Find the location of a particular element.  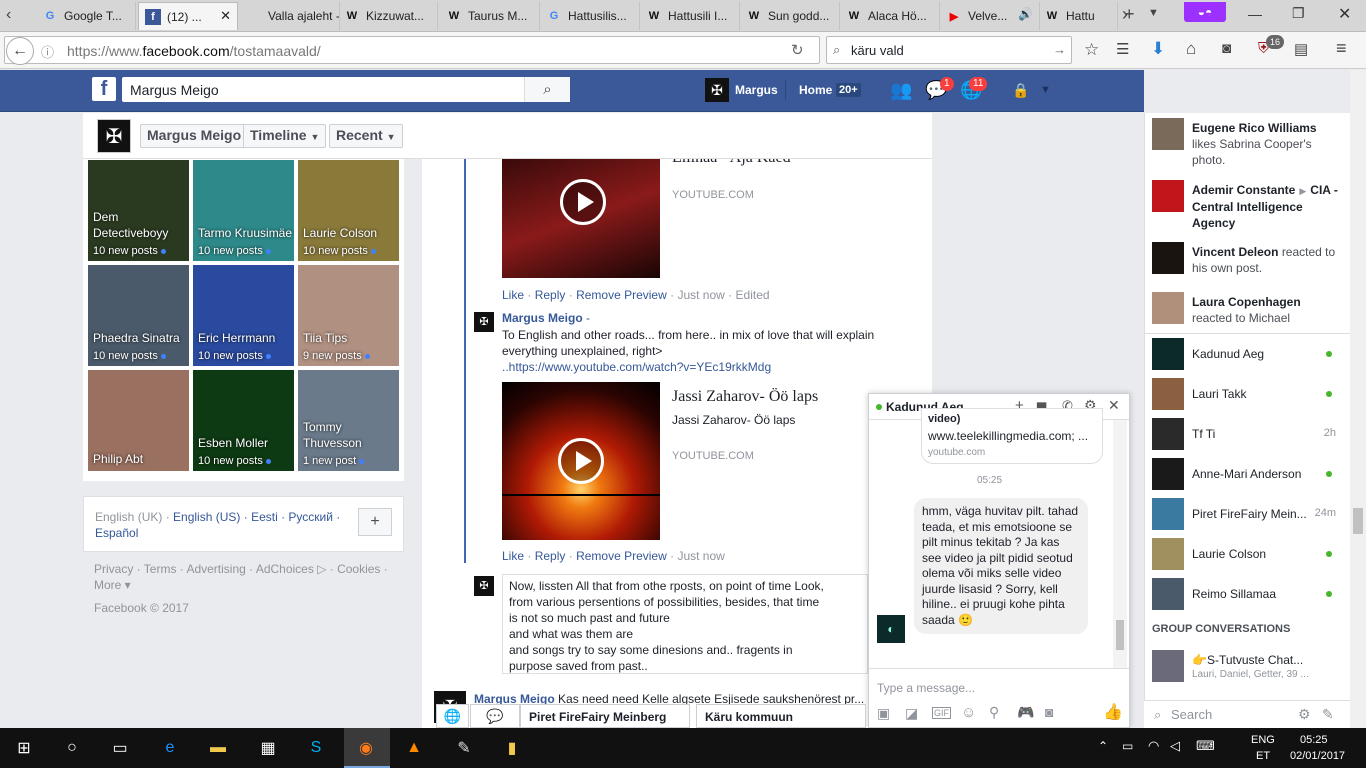

friend-requests-icon: 👥 is located at coordinates (901, 90).